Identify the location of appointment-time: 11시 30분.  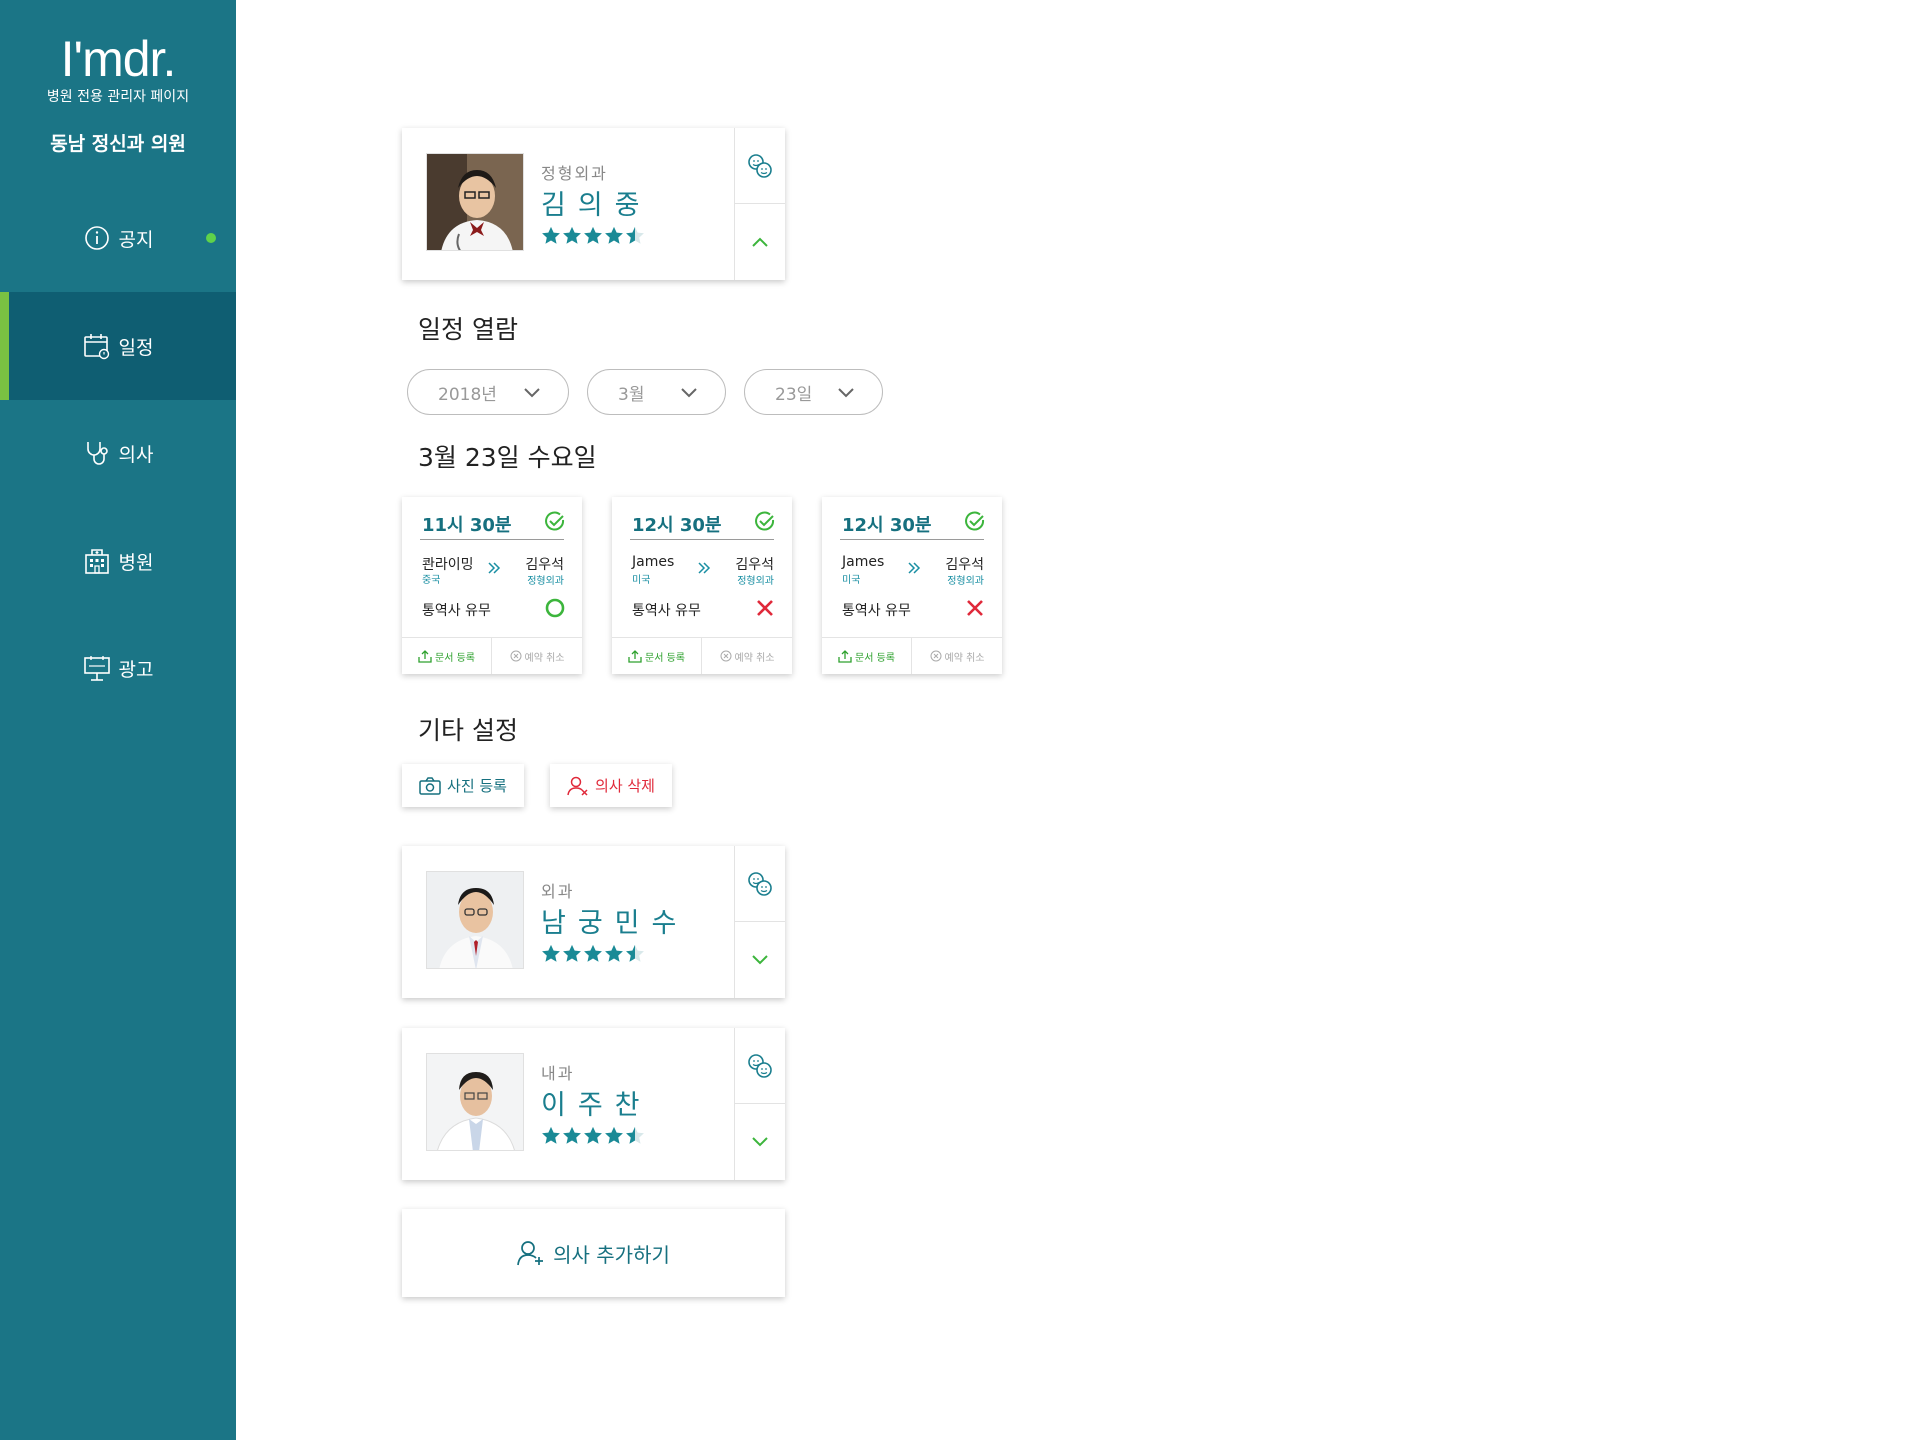
(467, 525).